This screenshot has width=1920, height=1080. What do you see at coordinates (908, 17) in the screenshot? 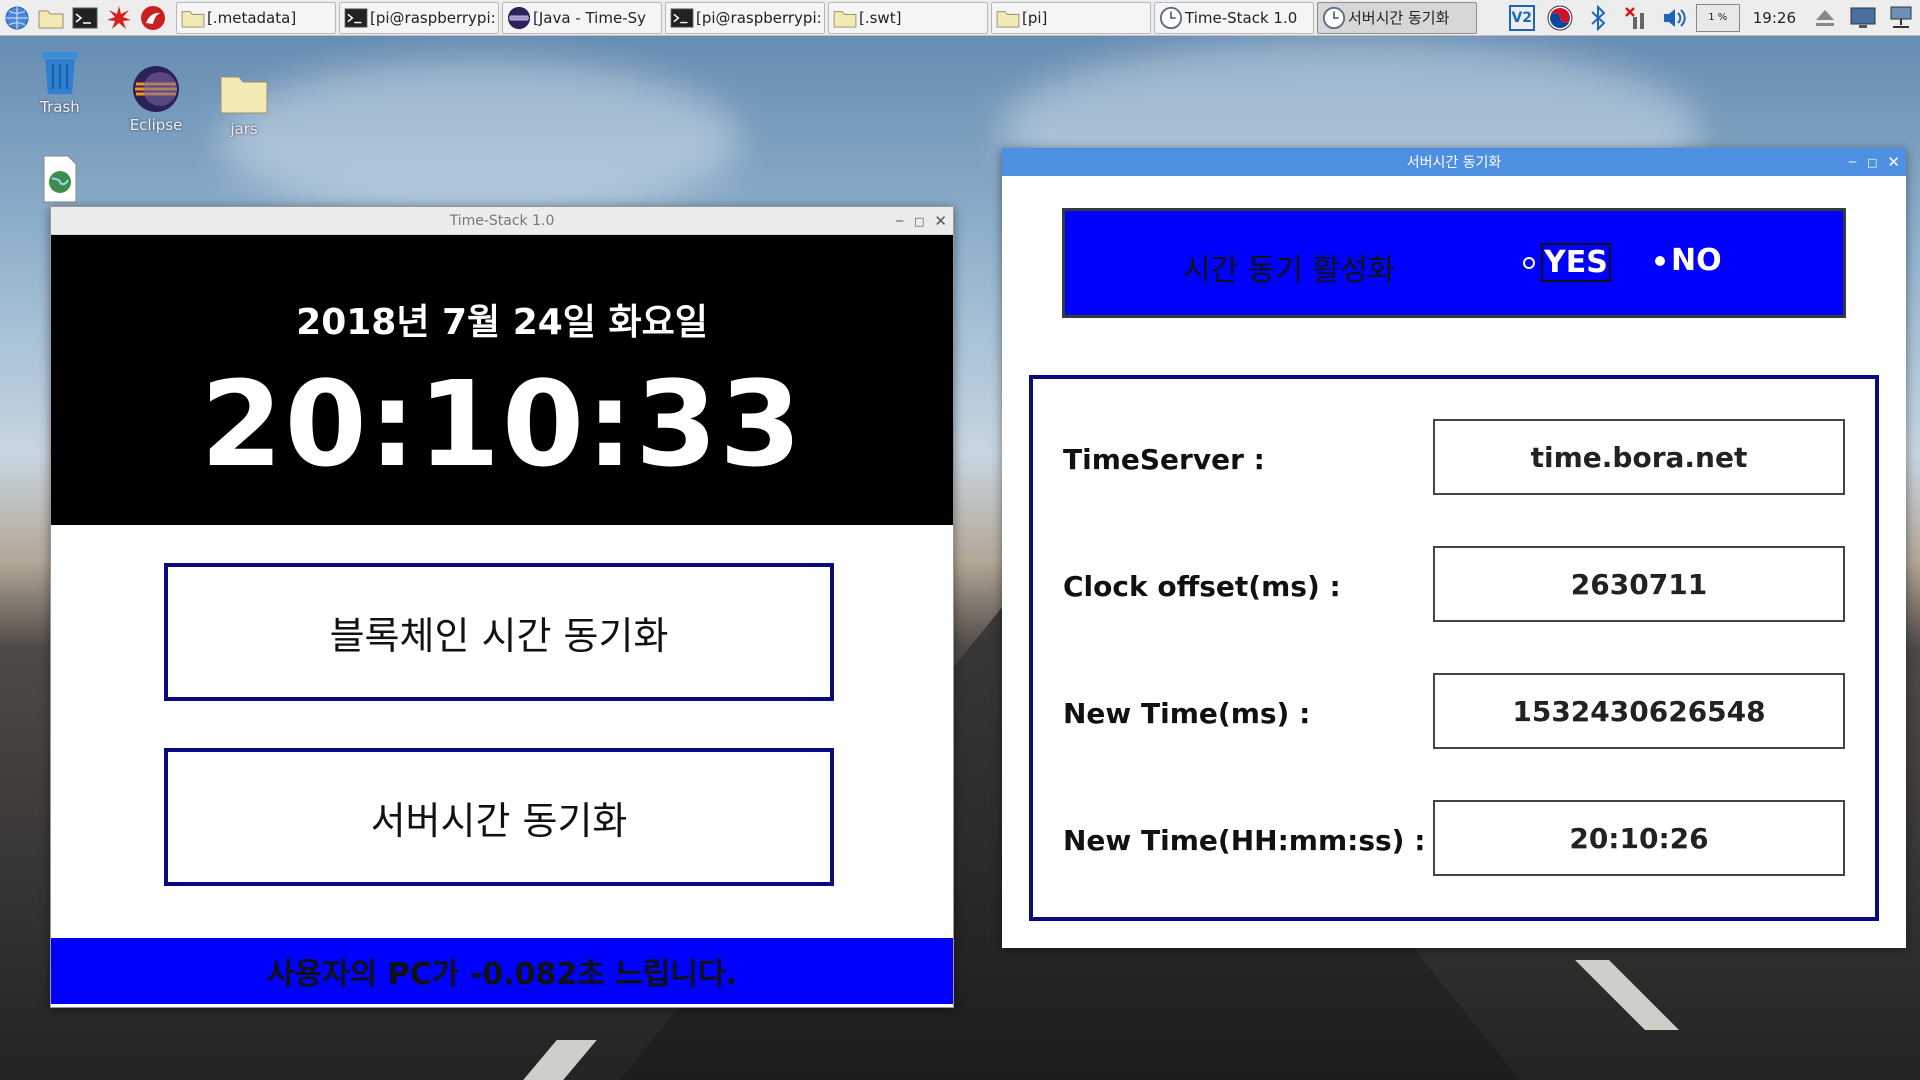
I see `taskbar-task: [.swt]` at bounding box center [908, 17].